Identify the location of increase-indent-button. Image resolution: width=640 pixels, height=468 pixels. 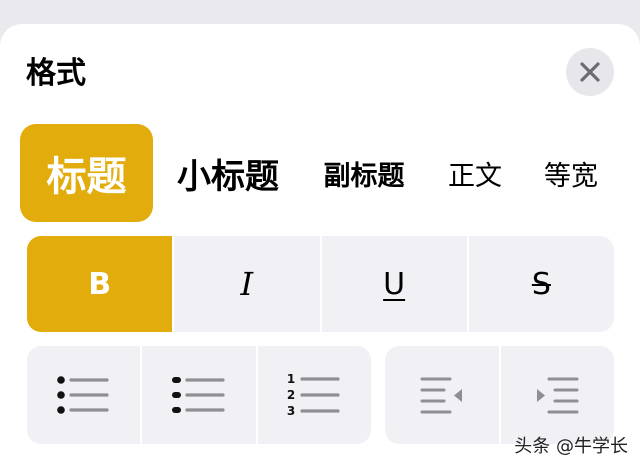
(556, 395).